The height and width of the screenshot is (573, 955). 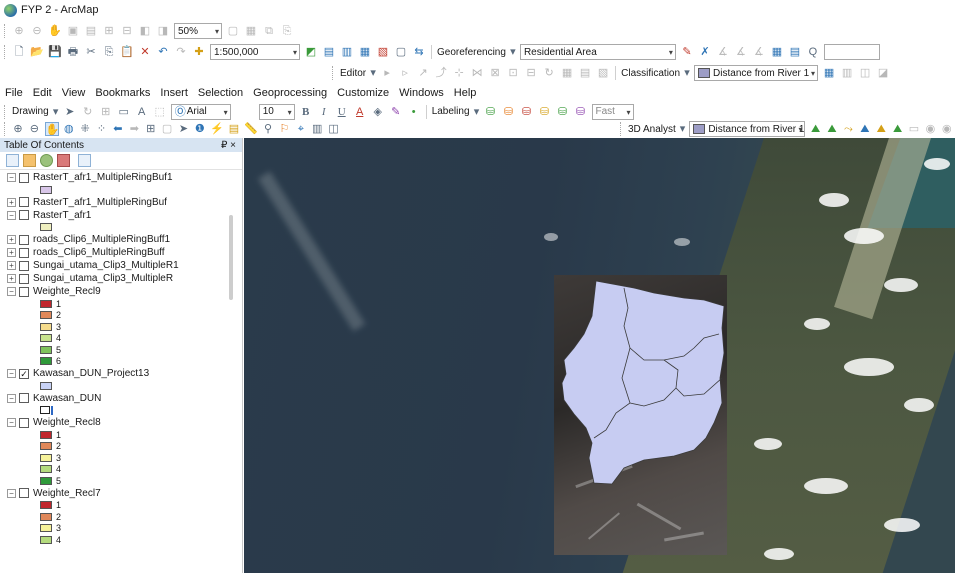 What do you see at coordinates (705, 52) in the screenshot?
I see `fit-to-display-icon: ✗` at bounding box center [705, 52].